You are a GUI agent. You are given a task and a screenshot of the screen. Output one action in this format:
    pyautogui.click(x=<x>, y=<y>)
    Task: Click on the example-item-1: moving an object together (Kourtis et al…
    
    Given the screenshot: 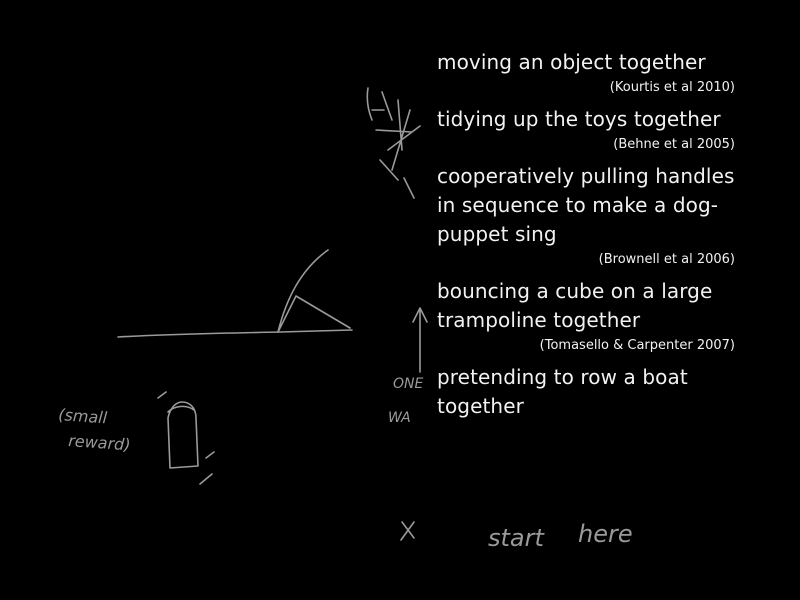 What is the action you would take?
    pyautogui.click(x=587, y=72)
    